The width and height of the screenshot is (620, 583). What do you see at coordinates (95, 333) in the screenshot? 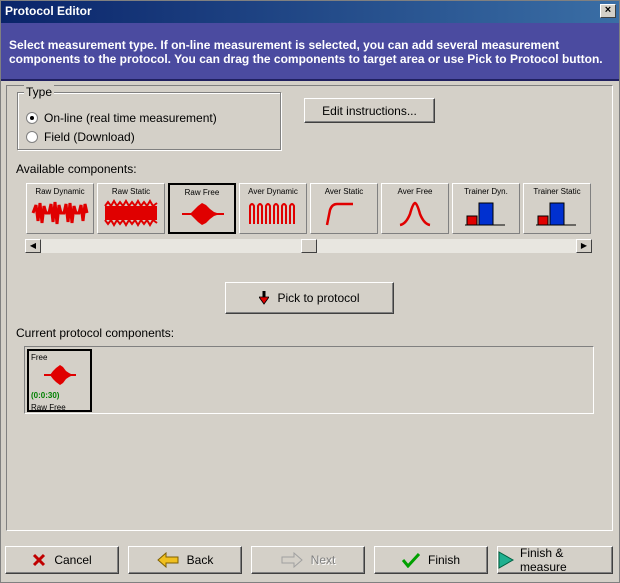
I see `current-components-label: Current protocol components:` at bounding box center [95, 333].